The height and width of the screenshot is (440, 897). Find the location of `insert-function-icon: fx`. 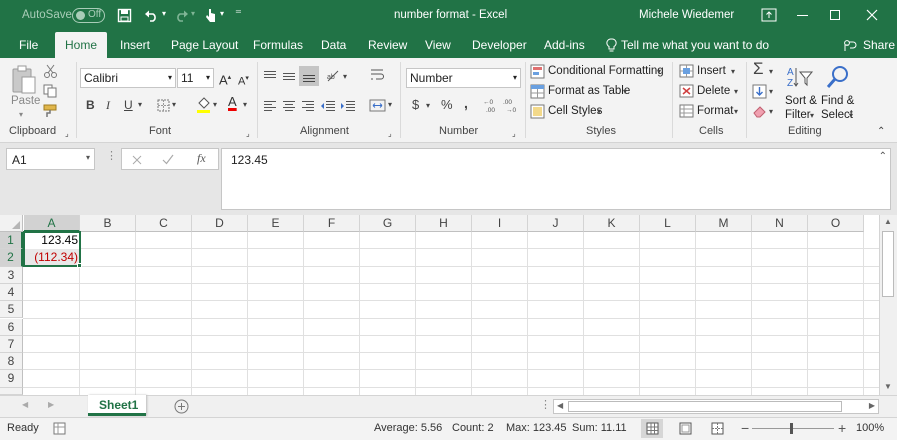

insert-function-icon: fx is located at coordinates (201, 158).